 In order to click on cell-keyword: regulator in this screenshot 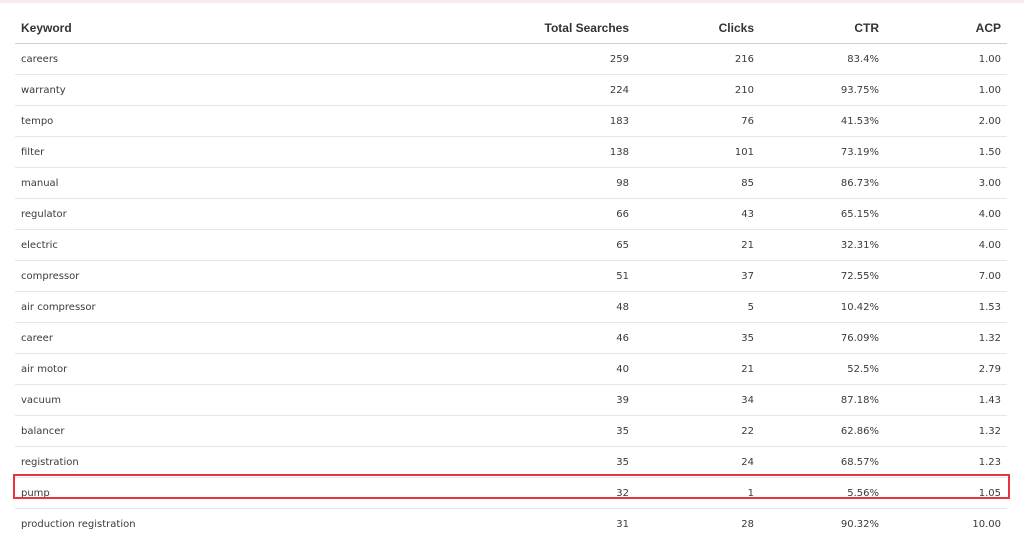, I will do `click(225, 214)`.